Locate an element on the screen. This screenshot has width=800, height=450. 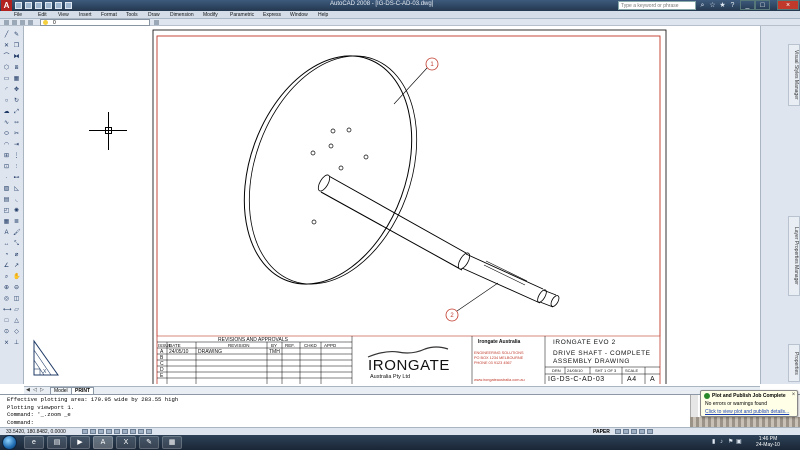
undo-icon is located at coordinates (58, 5).